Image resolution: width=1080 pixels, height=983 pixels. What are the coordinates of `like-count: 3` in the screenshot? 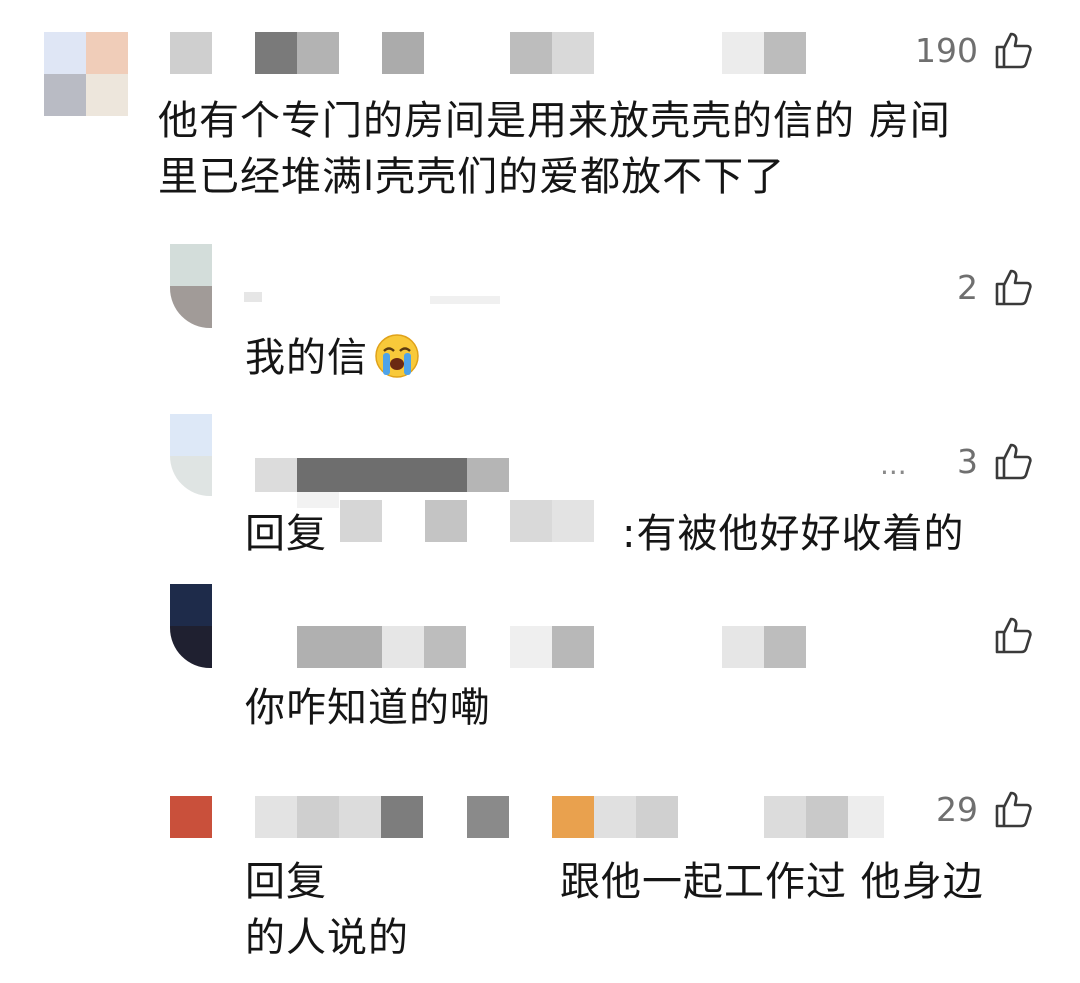 It's located at (967, 461).